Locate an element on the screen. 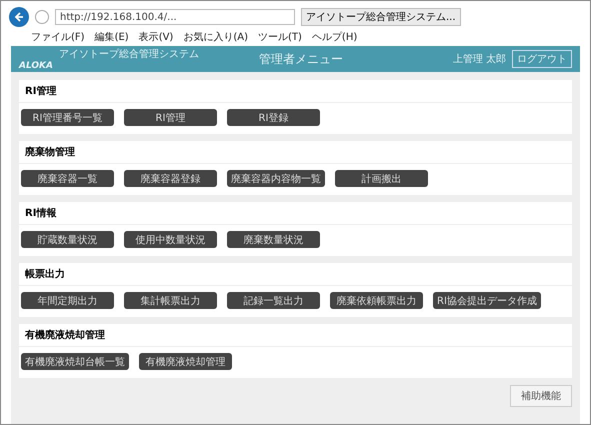 This screenshot has height=425, width=591. menu-button: 廃棄容器一覧 is located at coordinates (67, 178).